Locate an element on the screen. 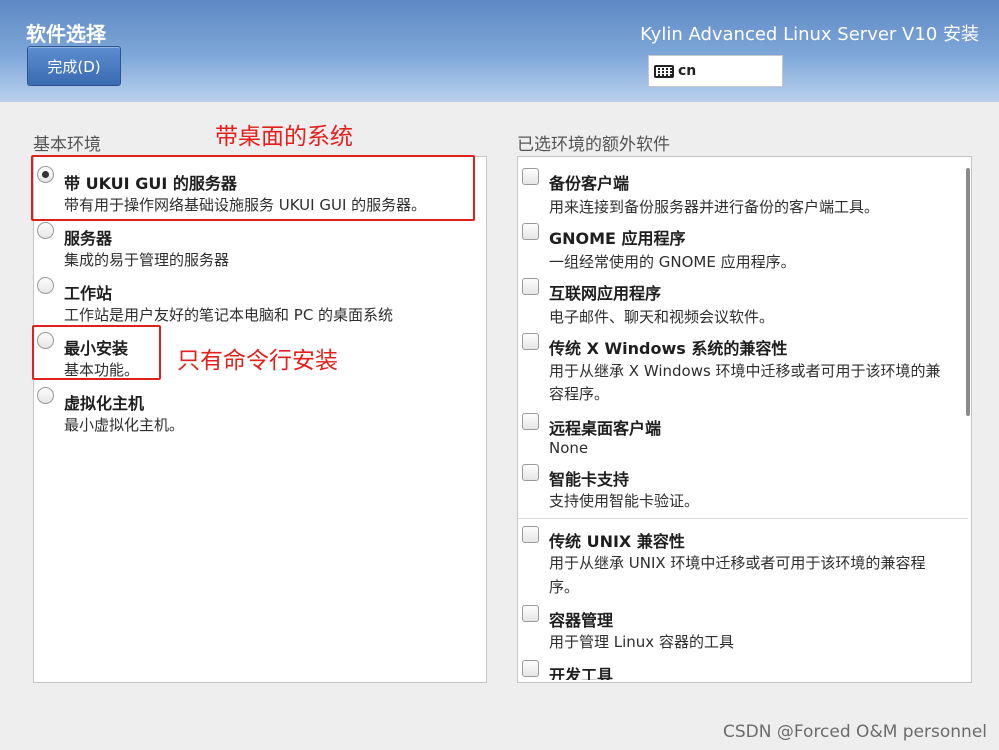 The height and width of the screenshot is (750, 999). radio-workstation is located at coordinates (45, 285).